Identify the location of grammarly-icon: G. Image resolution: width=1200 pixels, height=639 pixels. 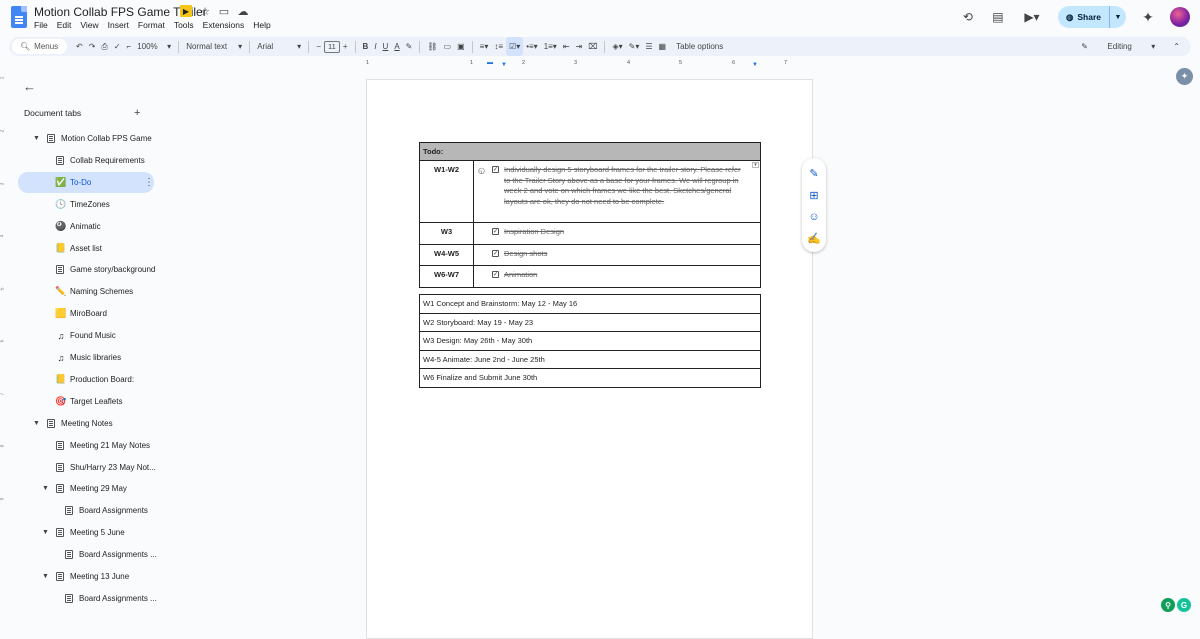
(1184, 605).